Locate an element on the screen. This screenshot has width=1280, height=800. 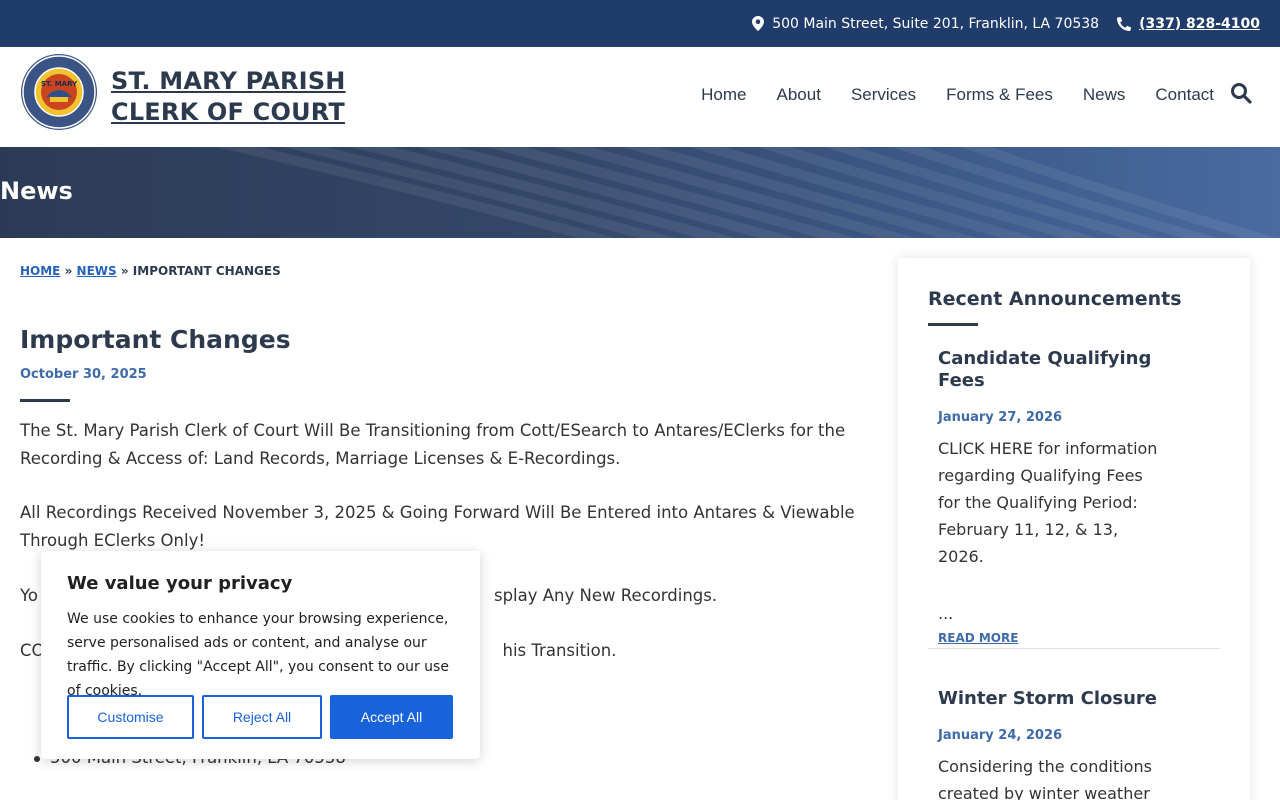
nav-contact: Contact is located at coordinates (1184, 95).